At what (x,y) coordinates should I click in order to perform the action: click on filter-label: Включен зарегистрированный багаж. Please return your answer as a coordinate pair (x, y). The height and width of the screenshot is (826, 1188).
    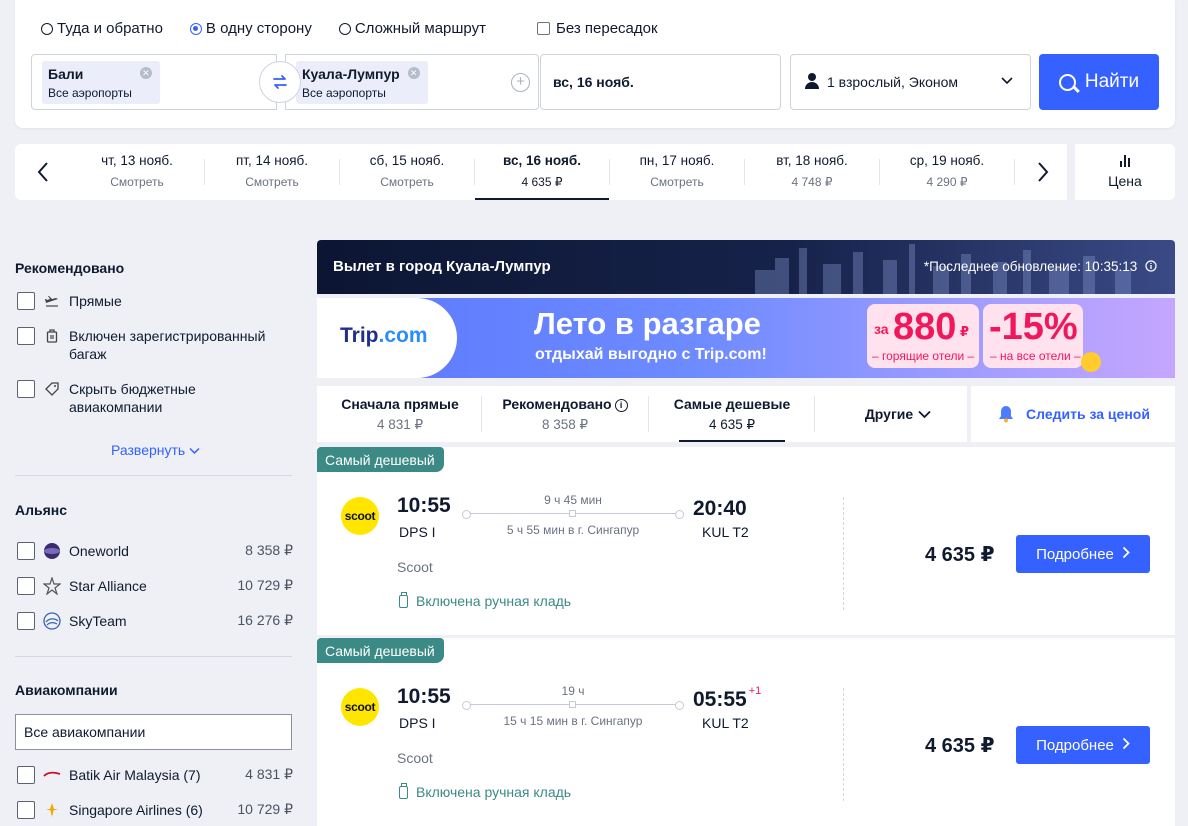
    Looking at the image, I should click on (167, 345).